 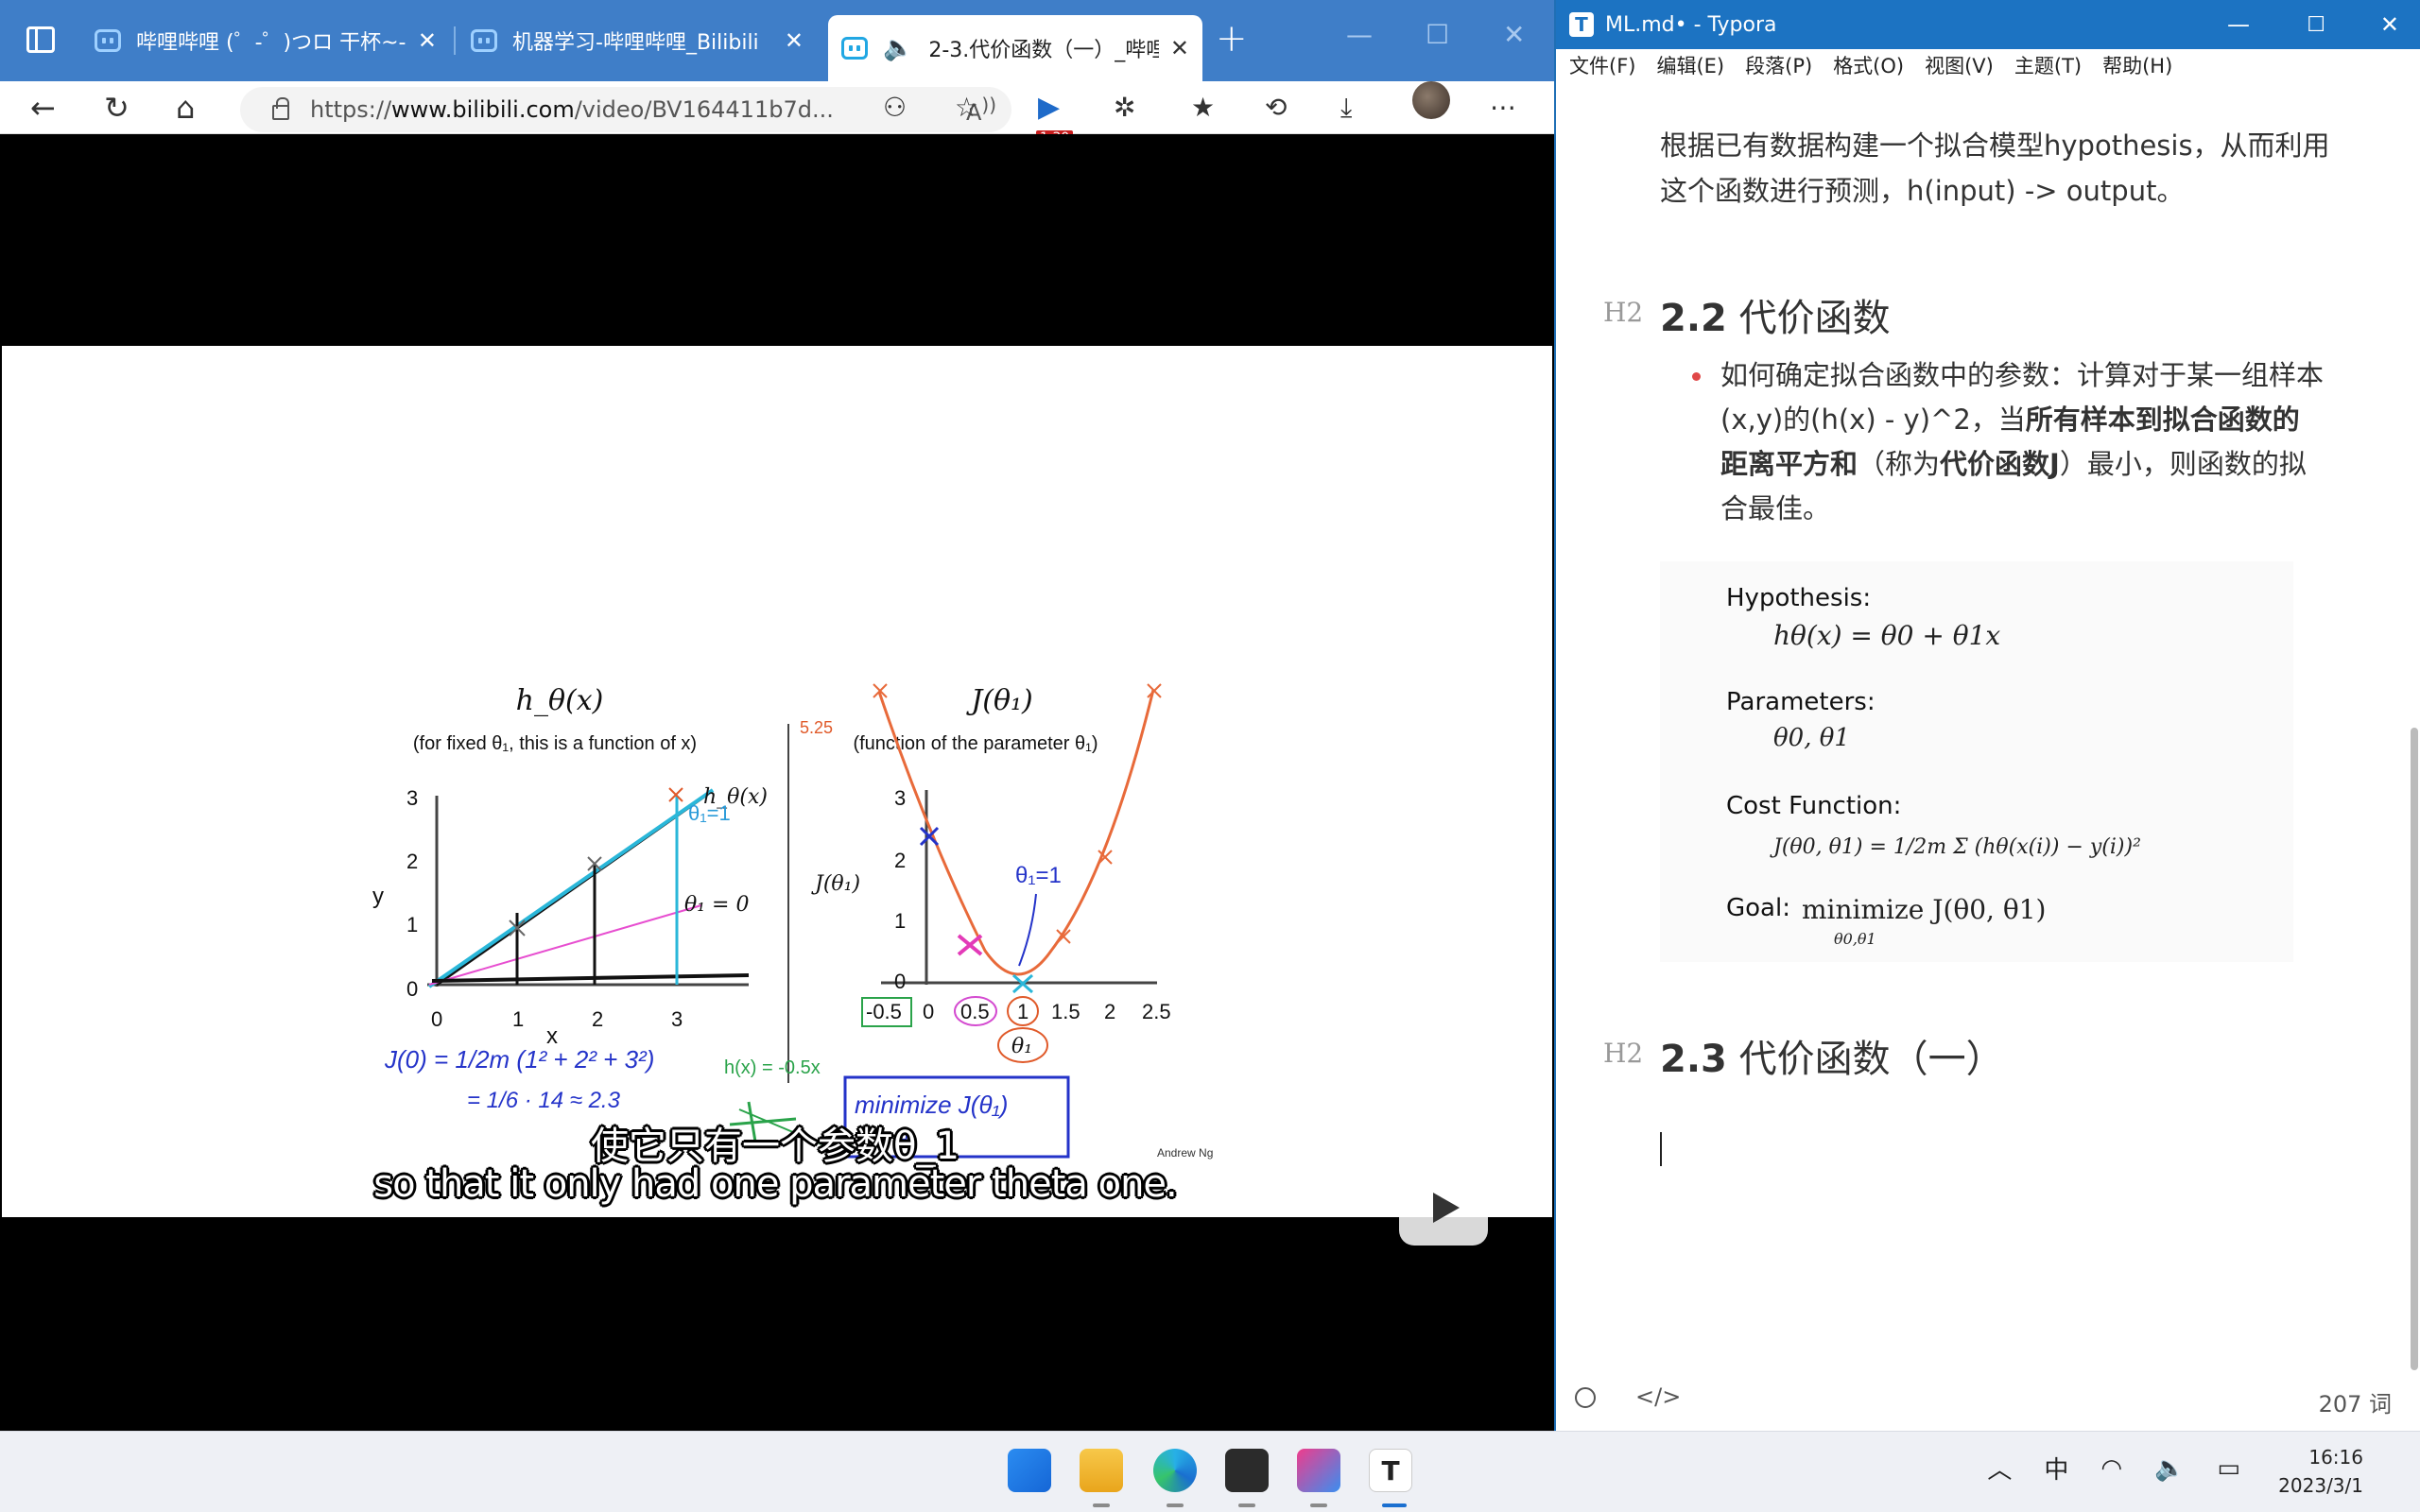 I want to click on h2-marker: H2, so click(x=1623, y=312).